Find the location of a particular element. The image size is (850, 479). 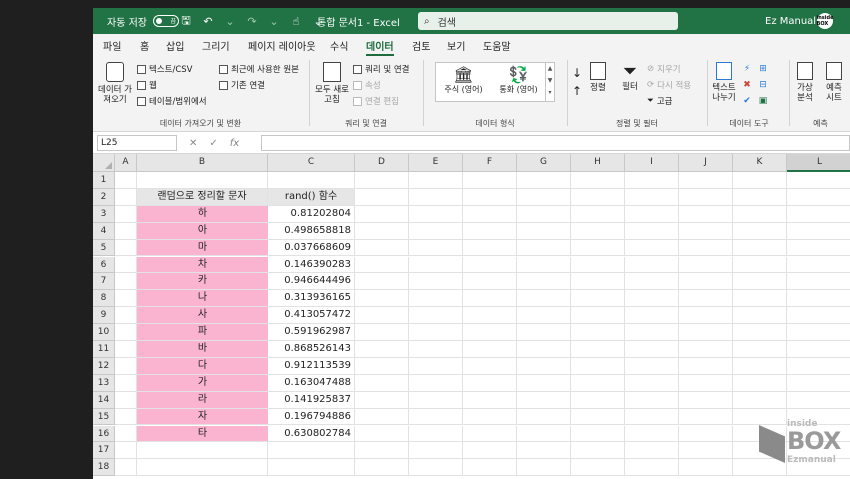

rand-cell: 0.141925837 is located at coordinates (311, 400).